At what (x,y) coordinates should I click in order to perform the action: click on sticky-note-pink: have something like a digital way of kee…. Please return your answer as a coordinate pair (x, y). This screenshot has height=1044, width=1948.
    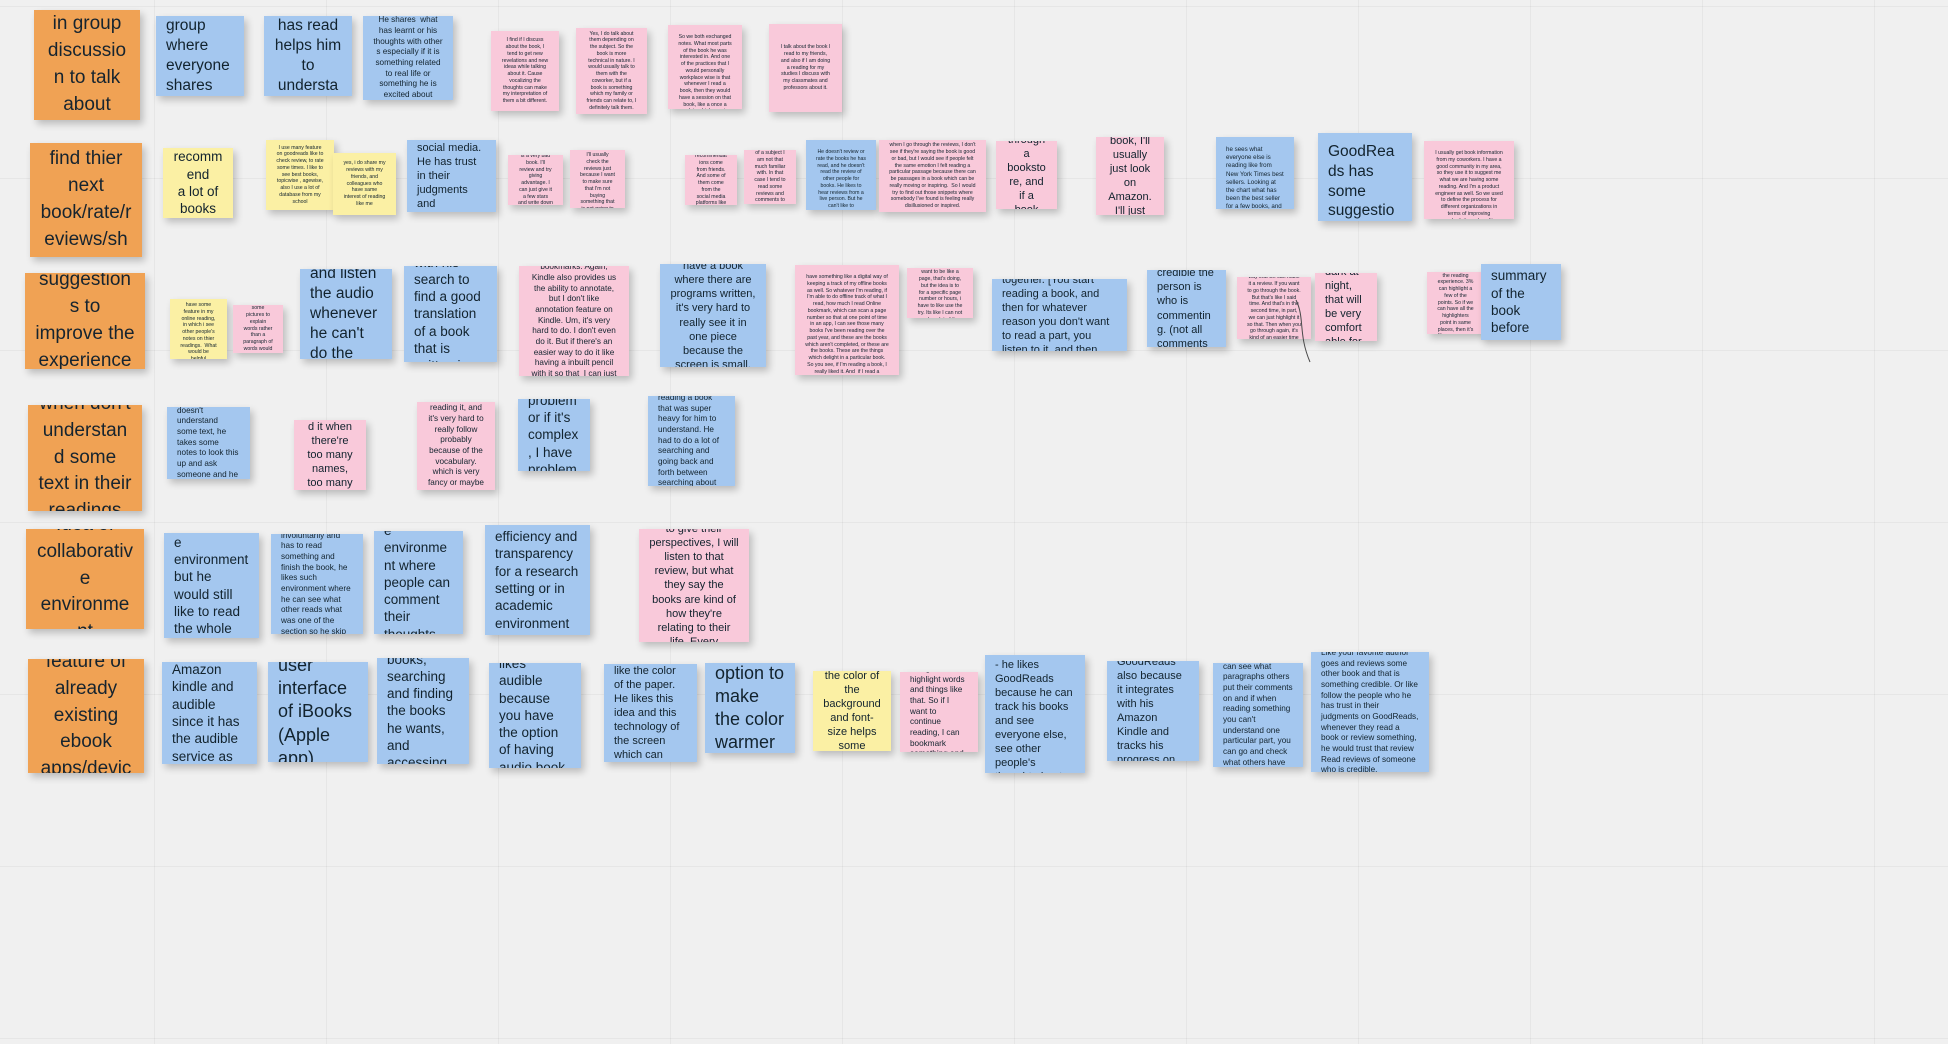
    Looking at the image, I should click on (847, 320).